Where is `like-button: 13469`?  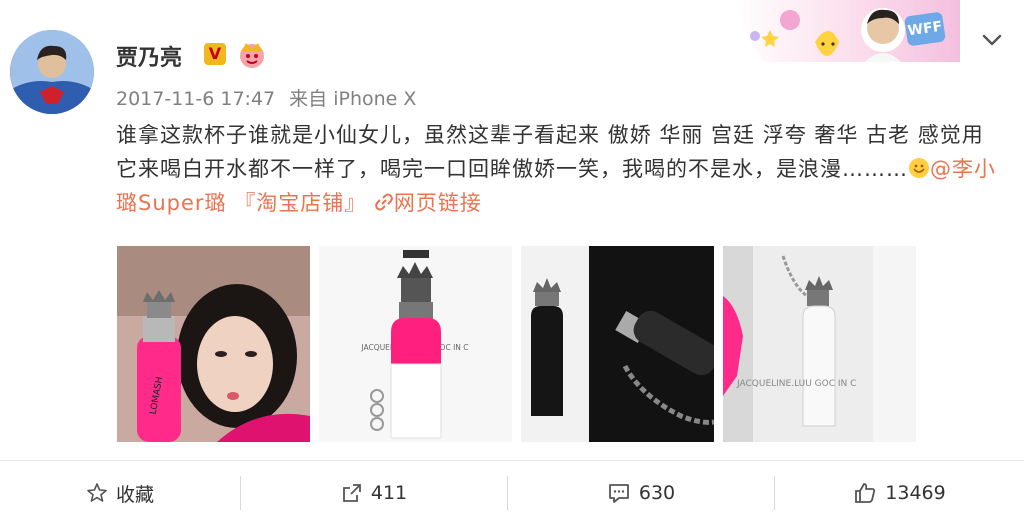
like-button: 13469 is located at coordinates (899, 493).